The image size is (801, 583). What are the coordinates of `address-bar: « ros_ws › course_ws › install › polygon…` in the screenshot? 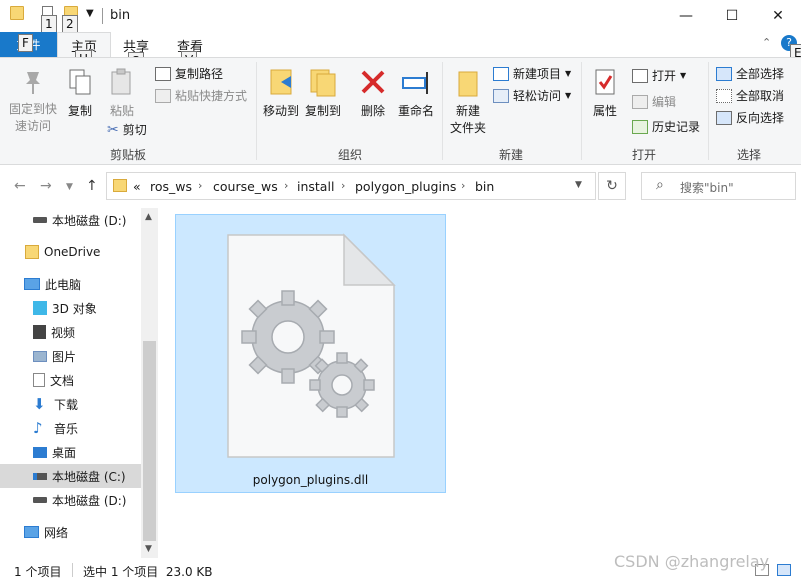 It's located at (351, 186).